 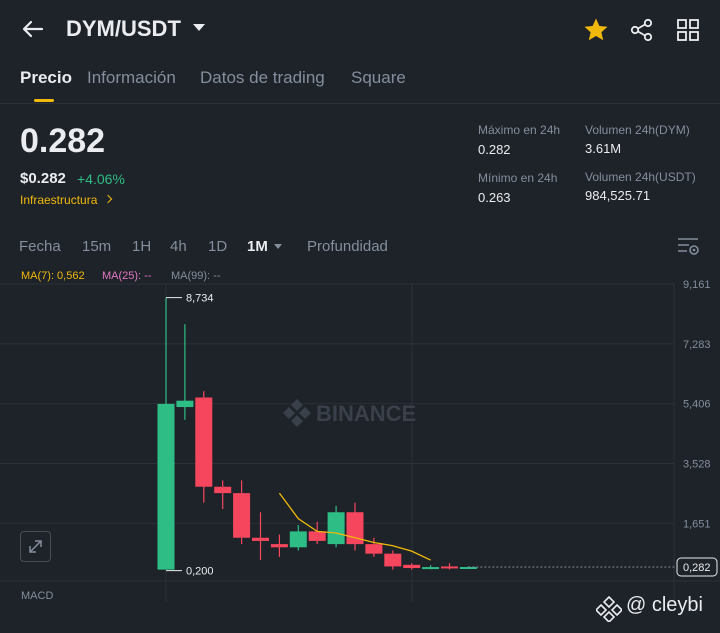 What do you see at coordinates (664, 605) in the screenshot?
I see `user-watermark: @ cleybi` at bounding box center [664, 605].